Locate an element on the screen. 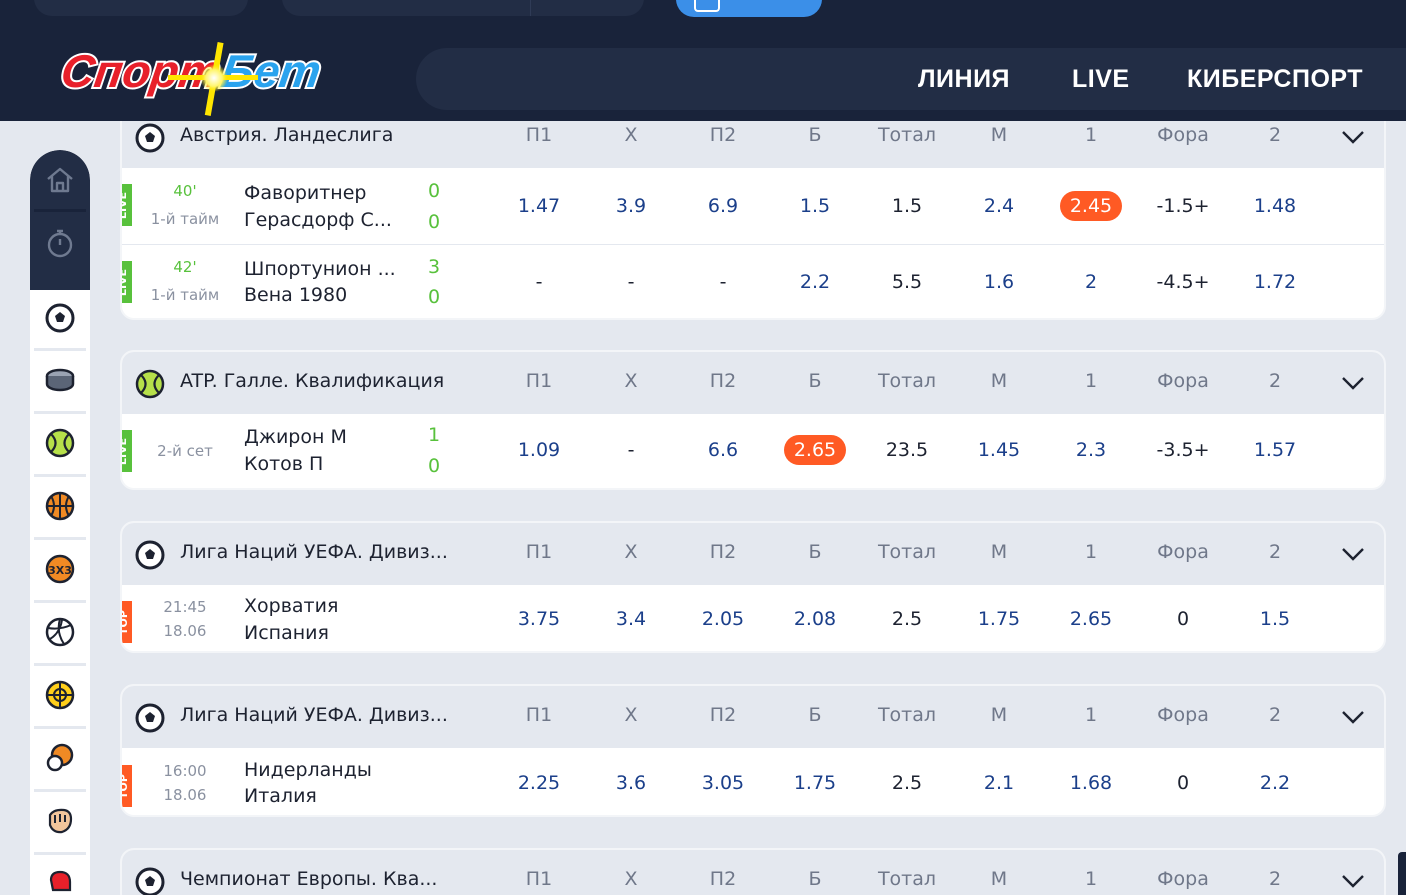 The width and height of the screenshot is (1406, 895). sidebar-timer is located at coordinates (60, 243).